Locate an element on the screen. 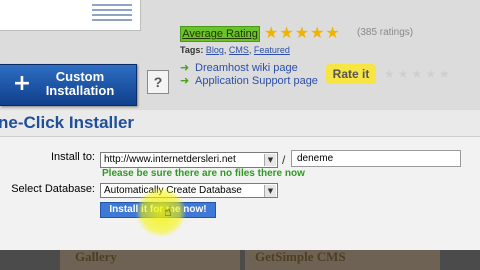  gallery-heading: Gallery is located at coordinates (96, 258).